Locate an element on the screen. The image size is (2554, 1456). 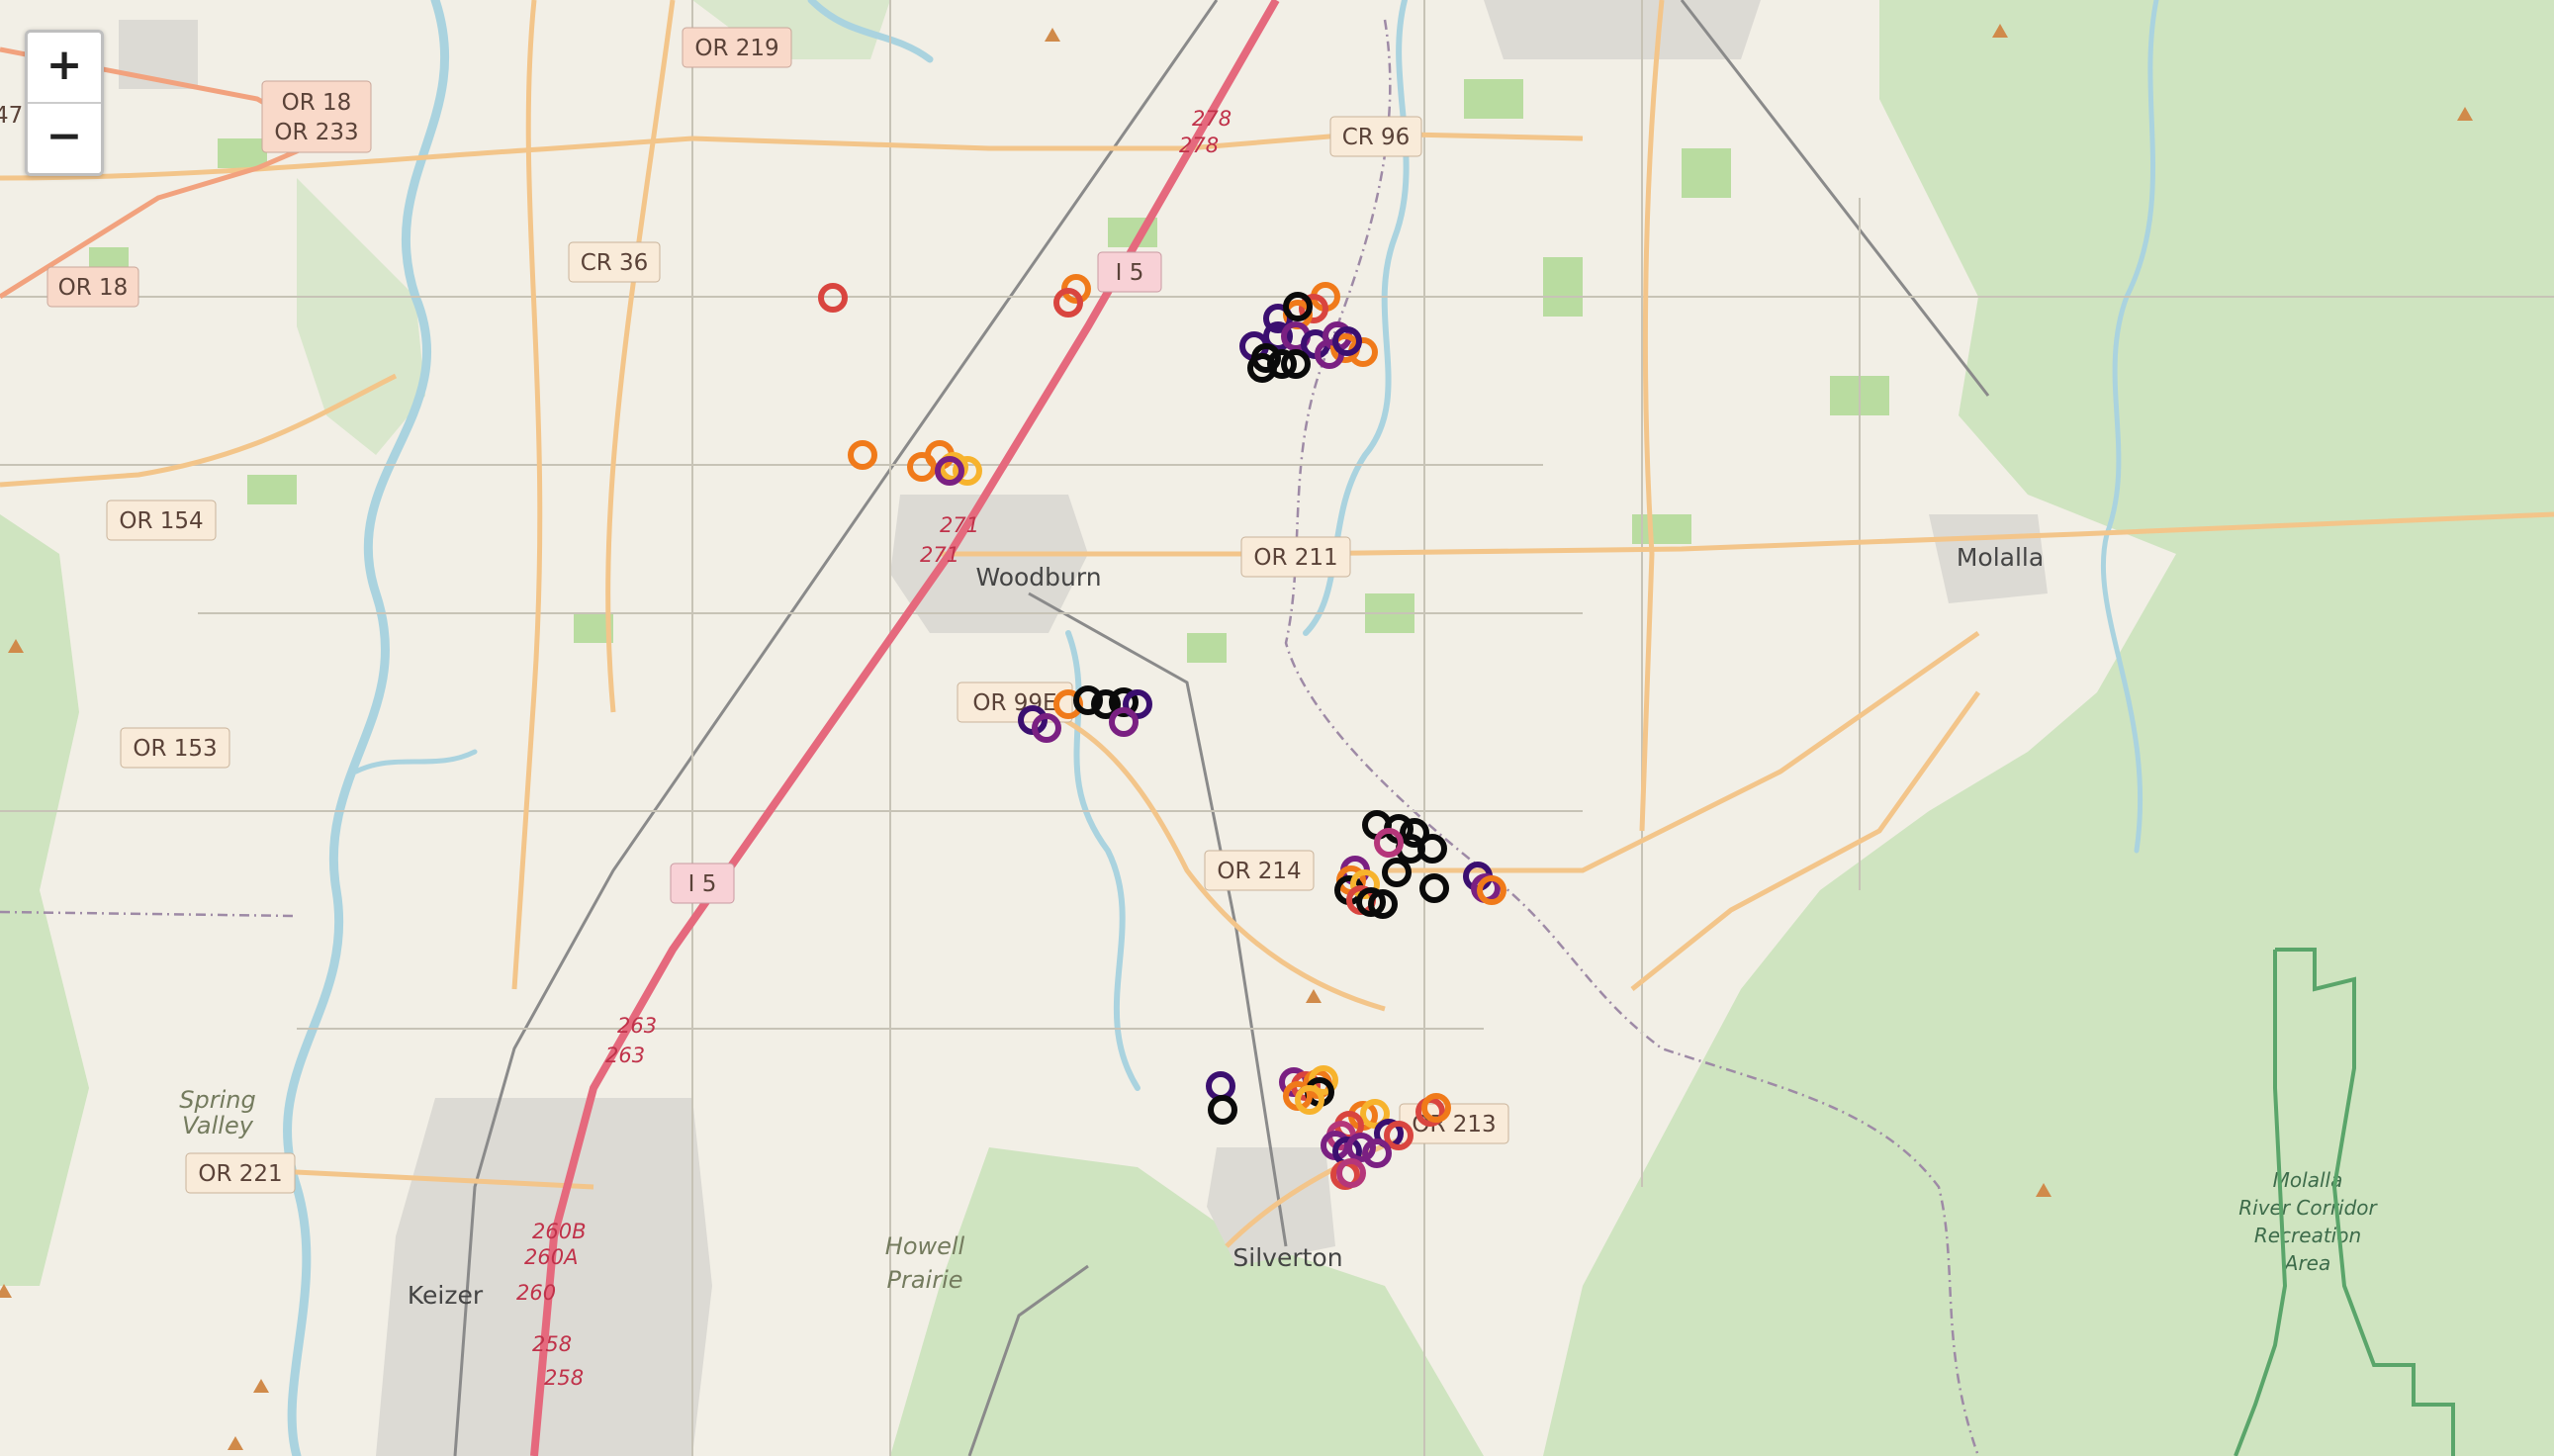
svg-text: Prairie is located at coordinates (924, 1280).